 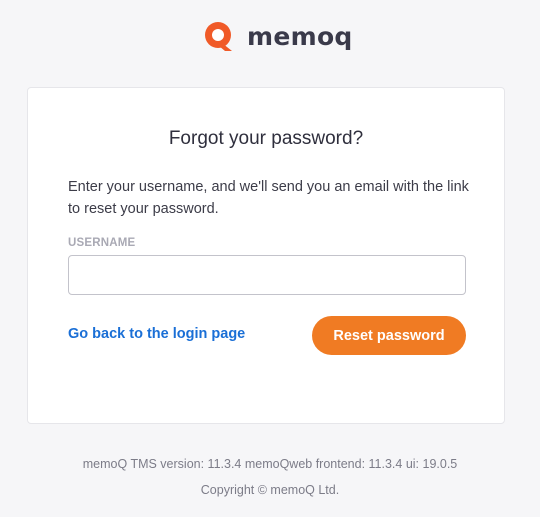 I want to click on logo-wordmark: memoq, so click(x=300, y=36).